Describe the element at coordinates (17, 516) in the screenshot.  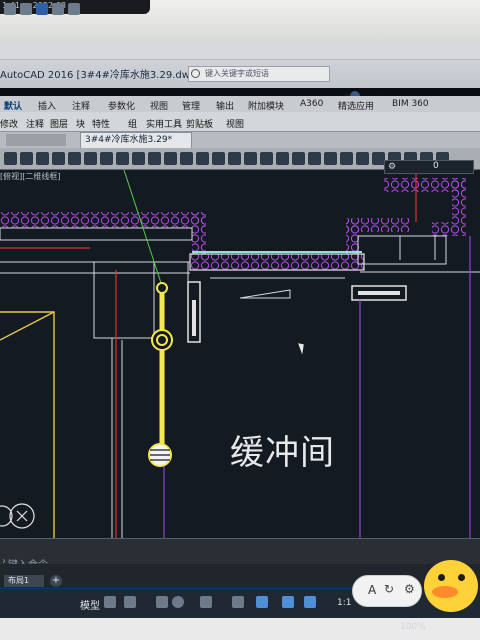
I see `sink-symbols` at that location.